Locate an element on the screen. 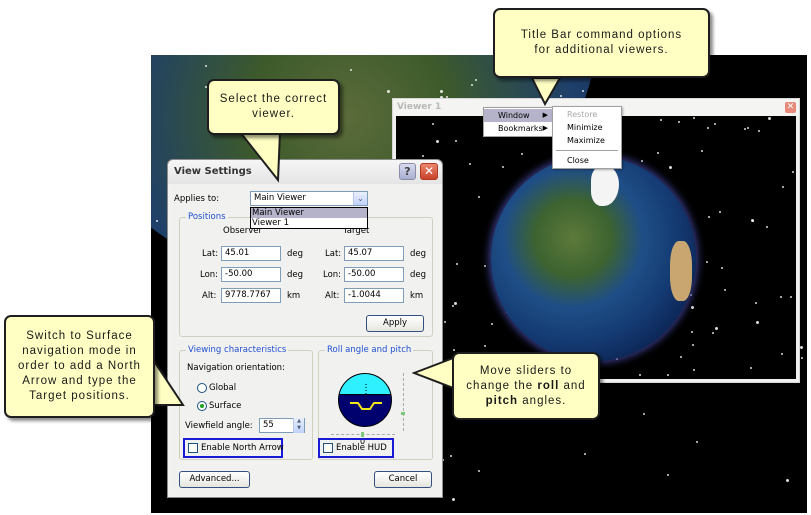  observer-lat-label: Lat: is located at coordinates (210, 254).